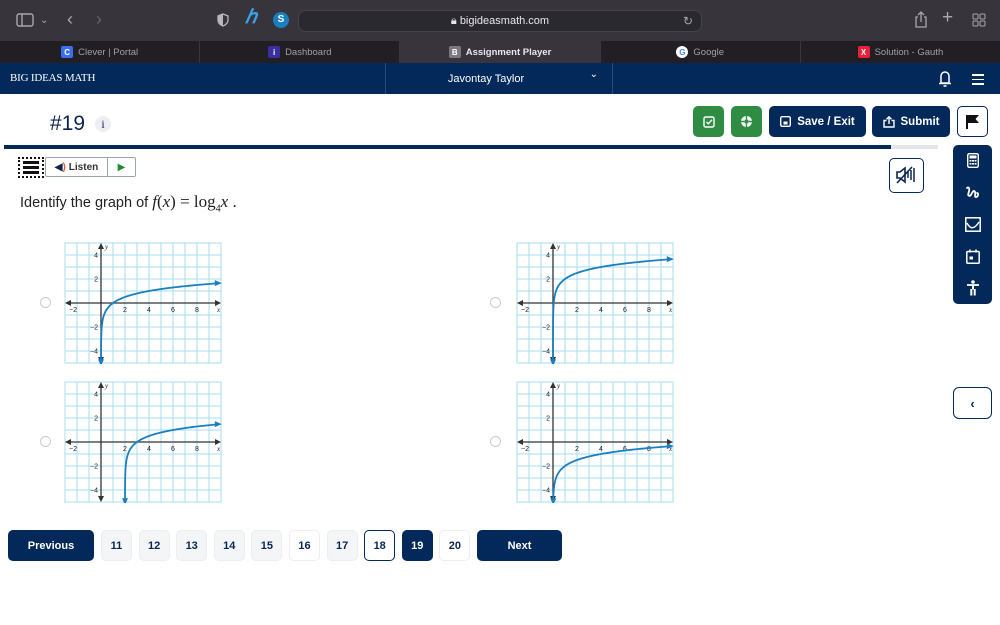  I want to click on tab-label: Assignment Player, so click(508, 52).